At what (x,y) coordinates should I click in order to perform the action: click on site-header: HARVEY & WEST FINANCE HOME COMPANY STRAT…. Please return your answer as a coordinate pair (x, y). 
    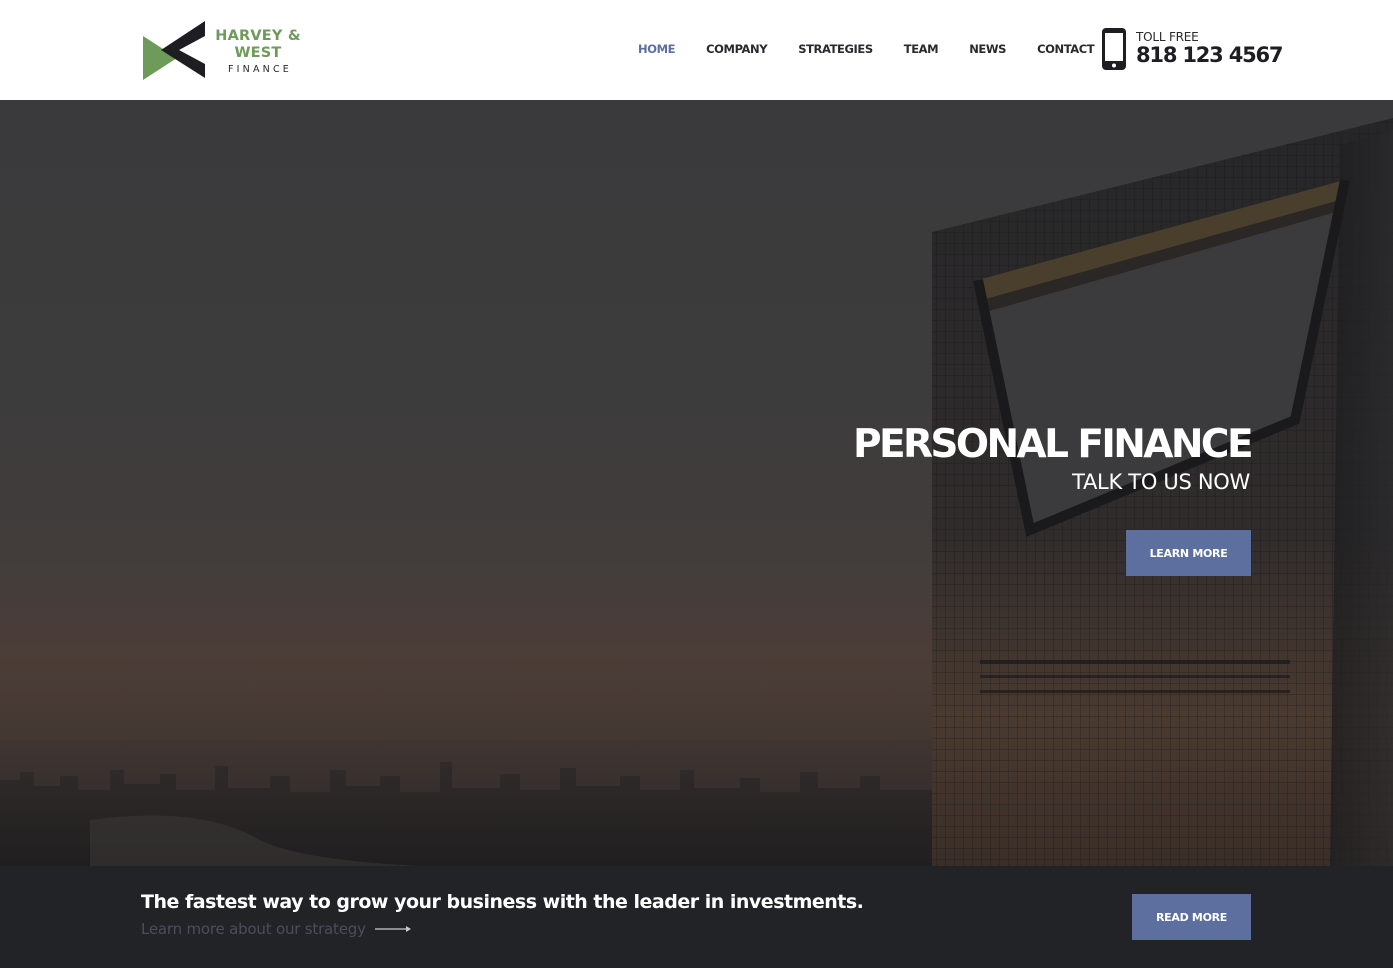
    Looking at the image, I should click on (696, 50).